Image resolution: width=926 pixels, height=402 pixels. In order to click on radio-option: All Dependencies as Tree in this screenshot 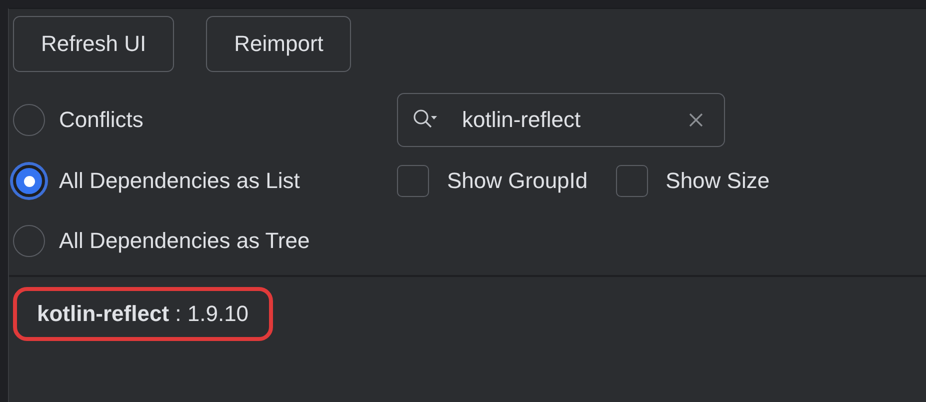, I will do `click(205, 241)`.